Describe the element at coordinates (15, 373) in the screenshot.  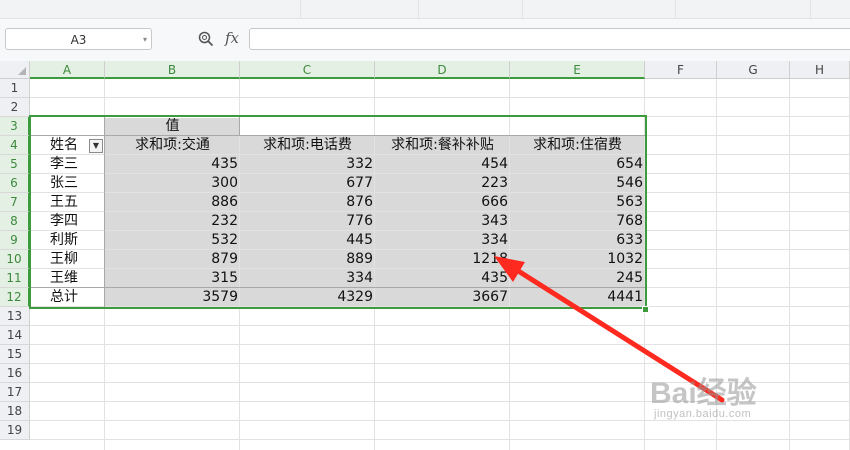
I see `row-header-16: 16` at that location.